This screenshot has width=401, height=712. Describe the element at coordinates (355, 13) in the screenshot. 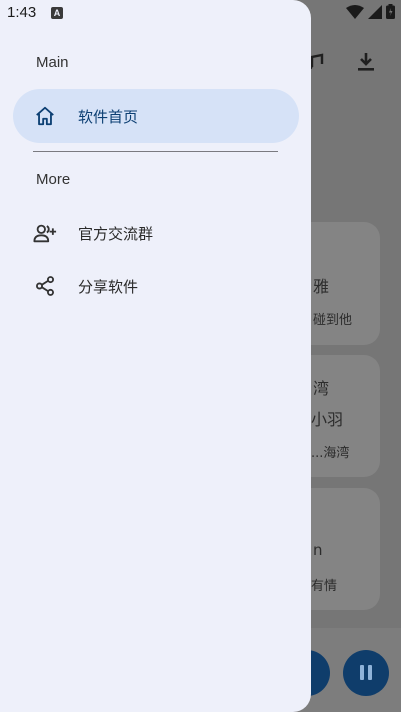

I see `wifi-icon` at that location.